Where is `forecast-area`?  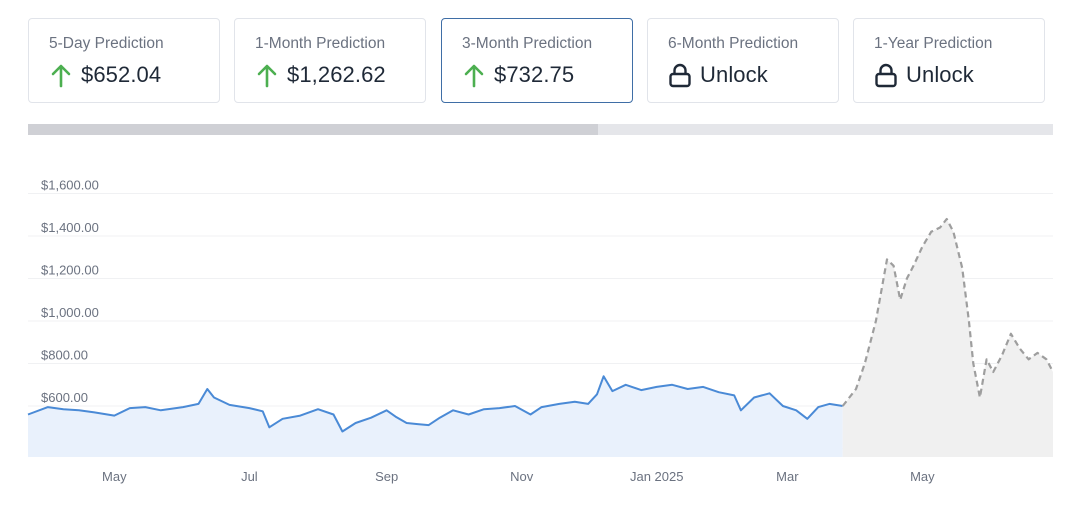 forecast-area is located at coordinates (947, 338).